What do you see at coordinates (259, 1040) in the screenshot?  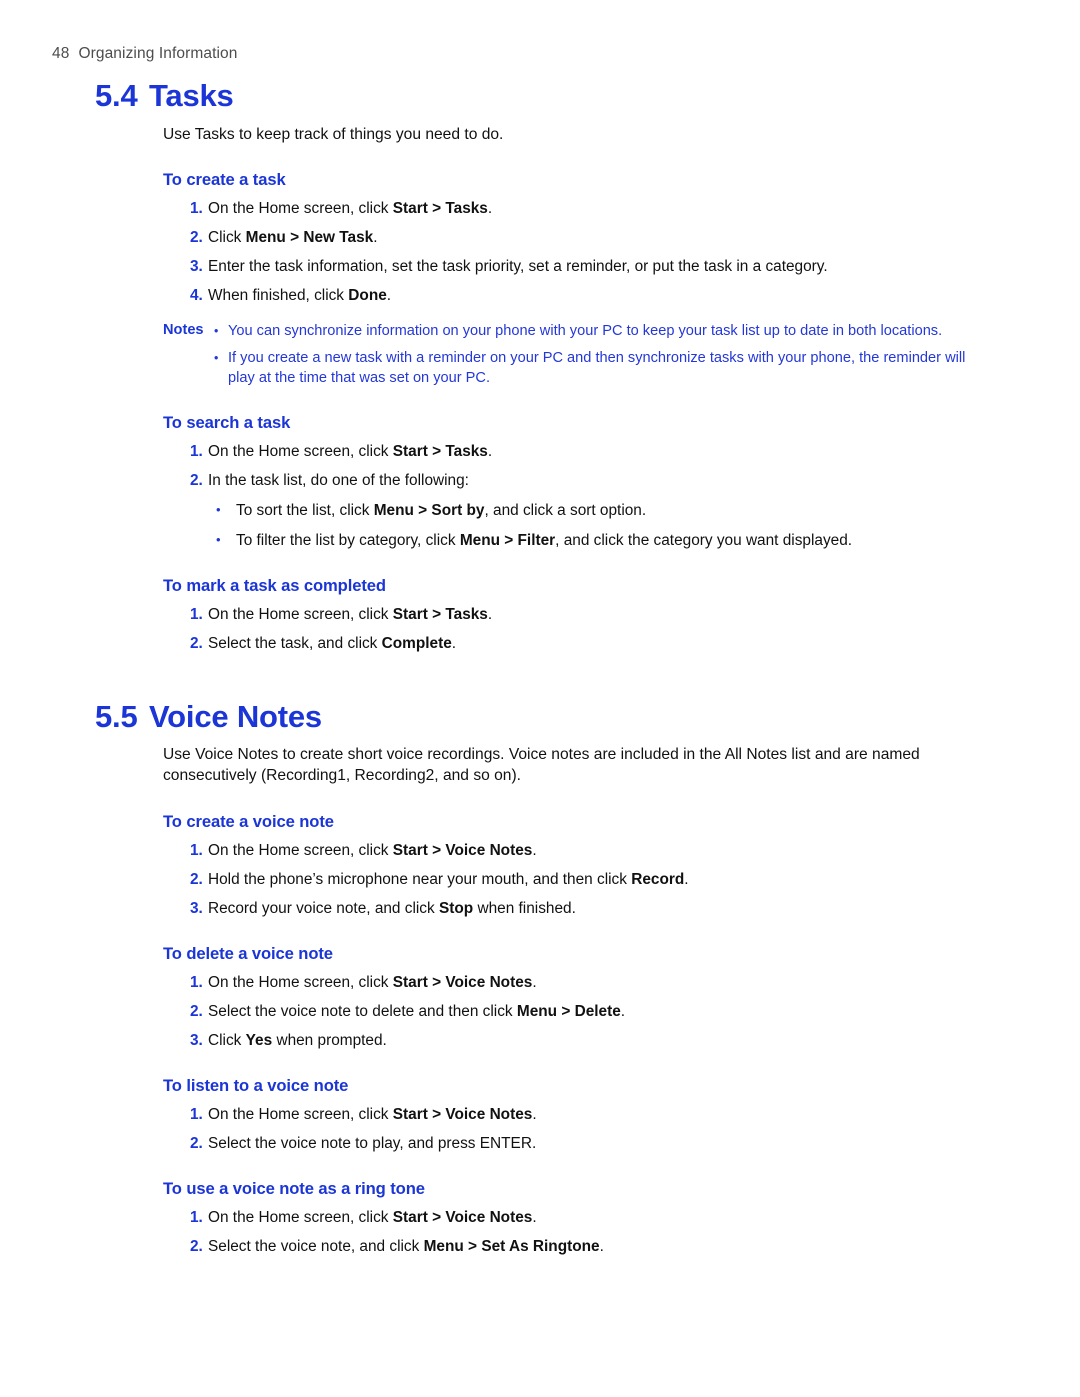 I see `bold-run: Yes` at bounding box center [259, 1040].